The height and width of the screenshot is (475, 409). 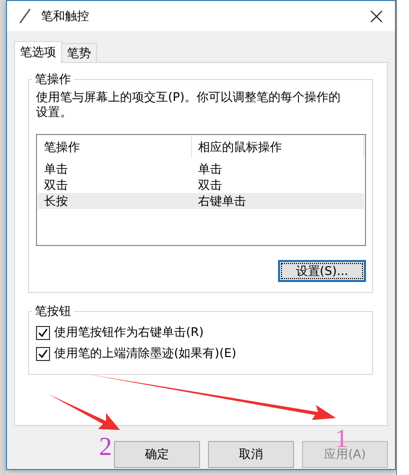 What do you see at coordinates (38, 52) in the screenshot?
I see `tab: 笔选项` at bounding box center [38, 52].